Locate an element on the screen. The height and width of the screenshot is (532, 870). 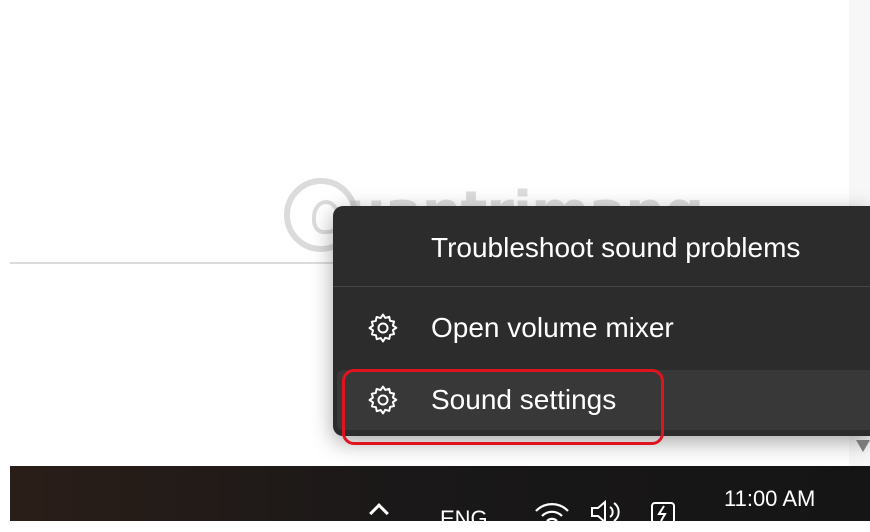
menu-item-troubleshoot: Troubleshoot sound problems is located at coordinates (601, 248).